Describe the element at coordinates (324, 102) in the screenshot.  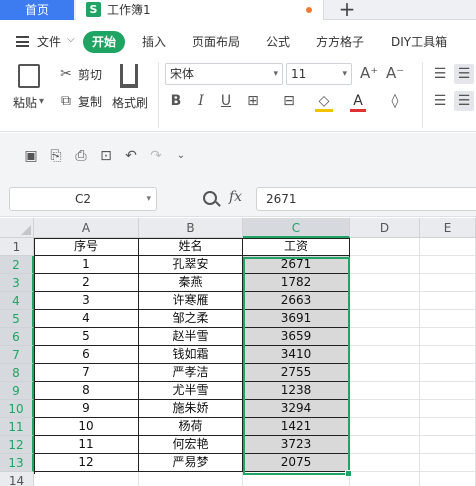
I see `fill-color-icon: ◇` at that location.